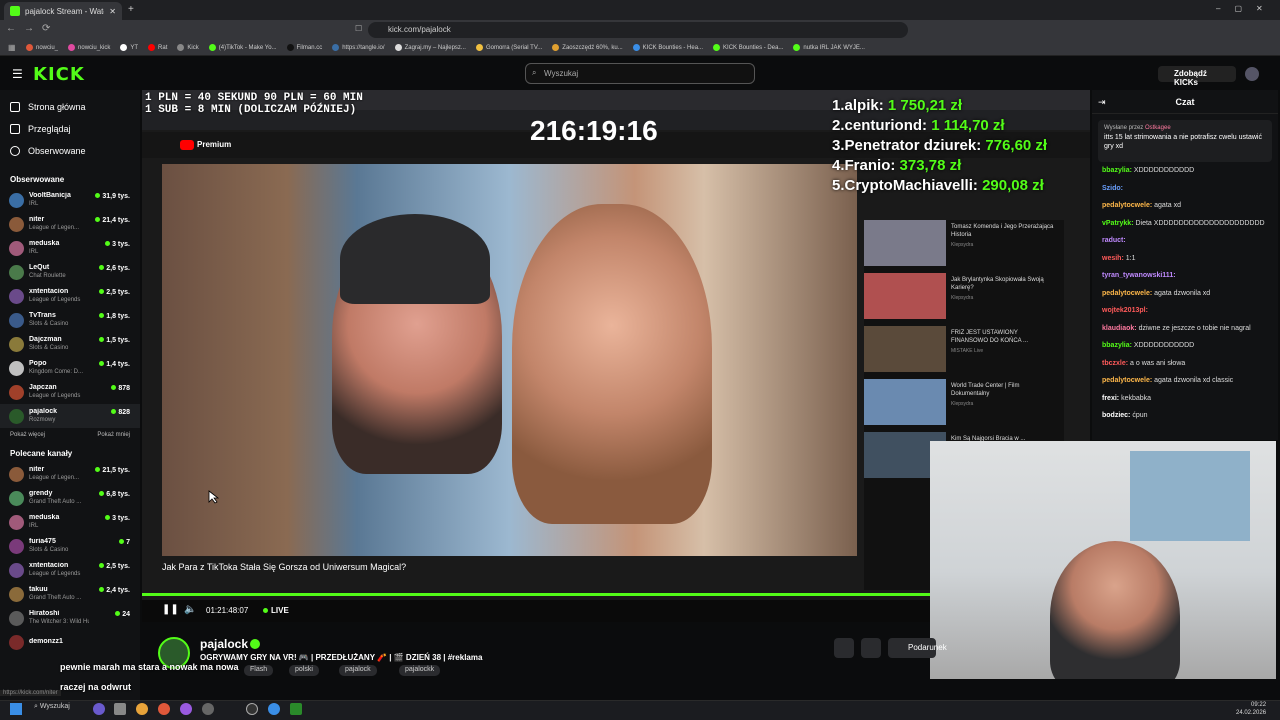  Describe the element at coordinates (70, 498) in the screenshot. I see `channel-item: grendy Grand Theft Auto ... 6,8 tys.` at that location.